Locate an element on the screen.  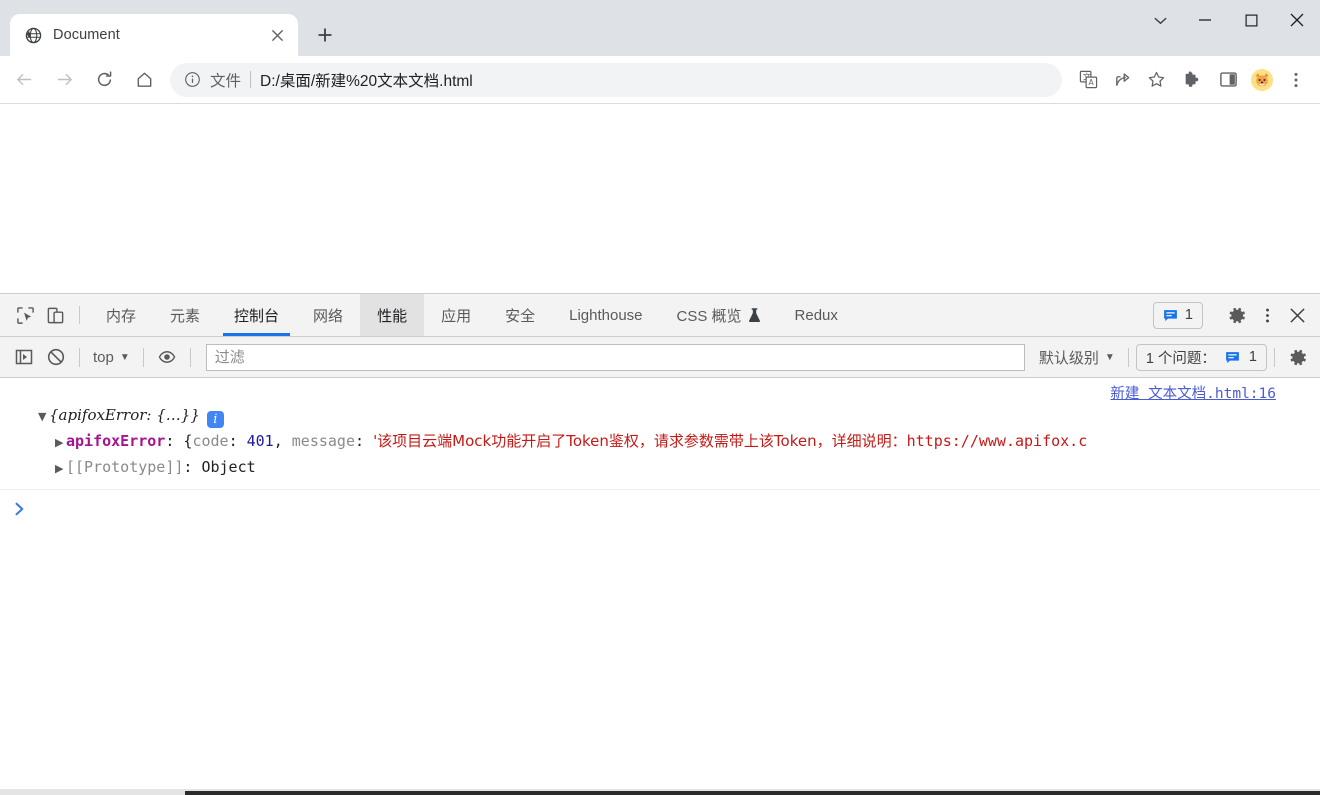
console-toolbar-divider is located at coordinates (79, 357).